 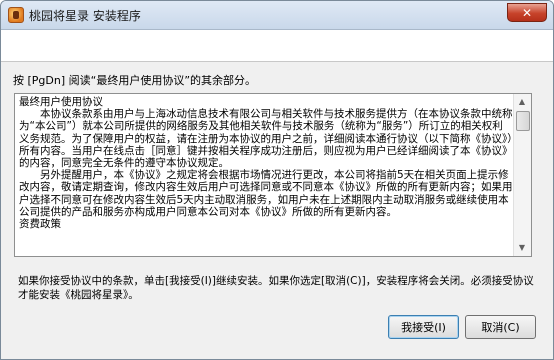 I want to click on scroll-thumb, so click(x=523, y=121).